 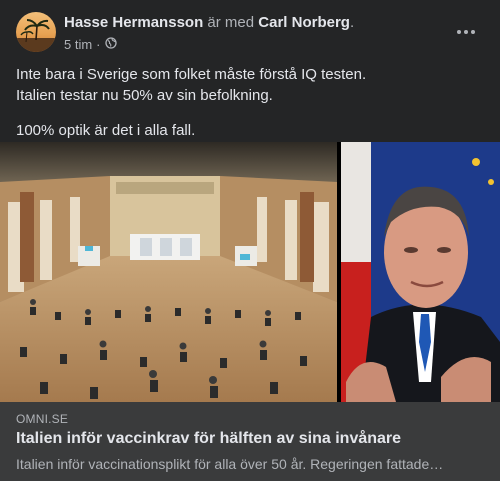 I want to click on avatar, so click(x=36, y=32).